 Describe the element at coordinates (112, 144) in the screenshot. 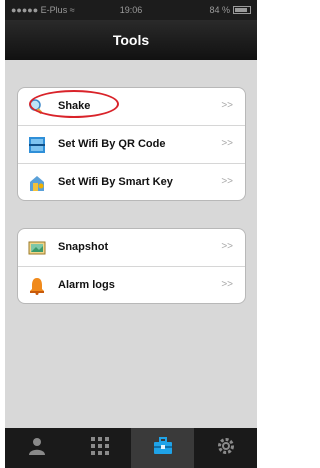

I see `menu-item-label: Set Wifi By QR Code` at that location.